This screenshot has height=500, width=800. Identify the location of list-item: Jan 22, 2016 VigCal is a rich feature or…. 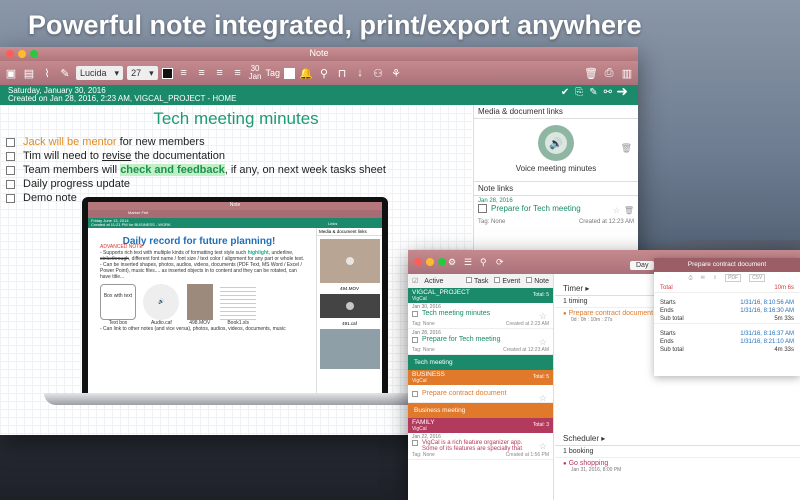
(480, 446).